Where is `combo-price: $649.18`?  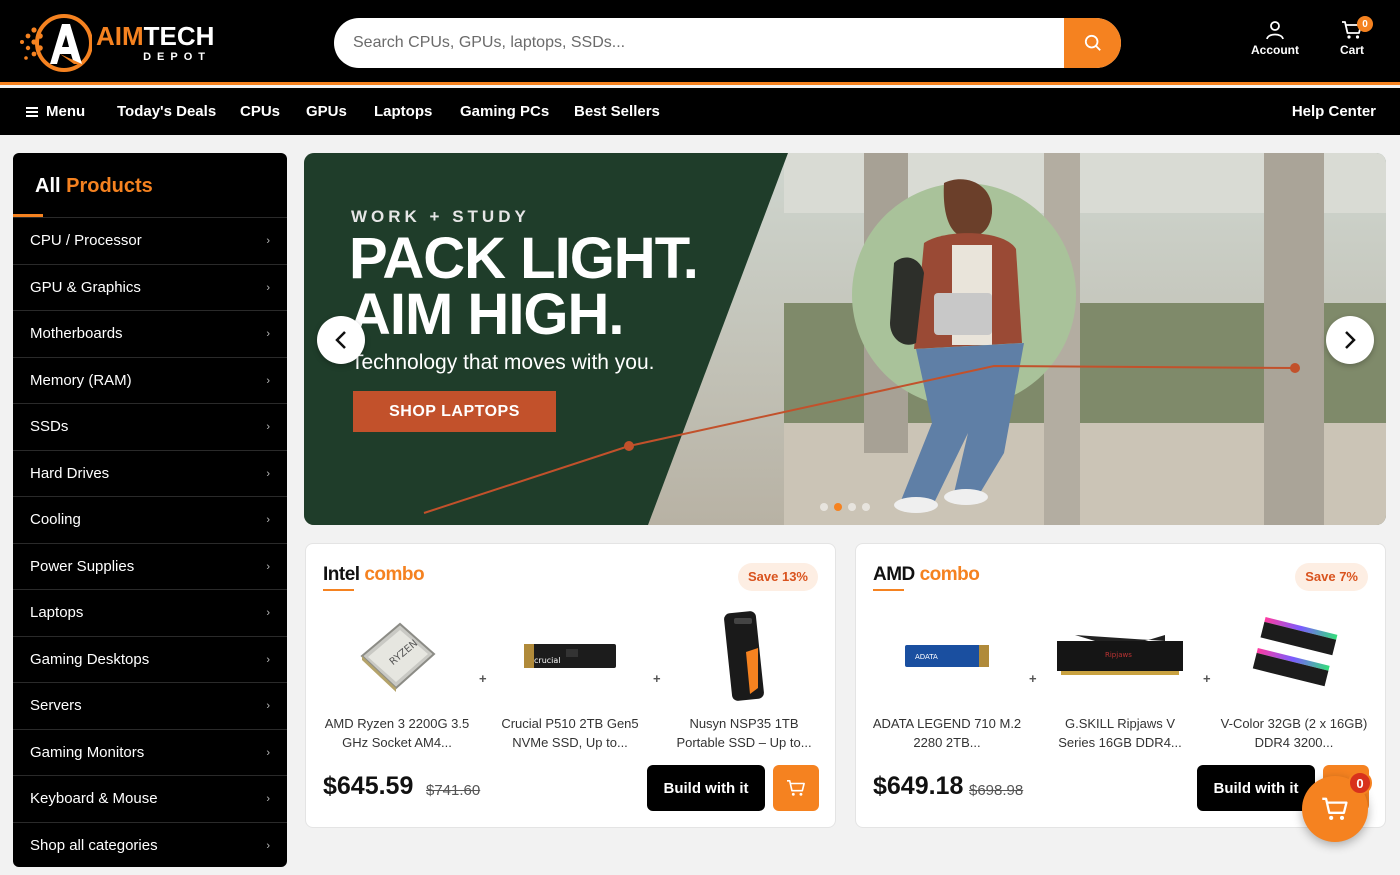 combo-price: $649.18 is located at coordinates (918, 786).